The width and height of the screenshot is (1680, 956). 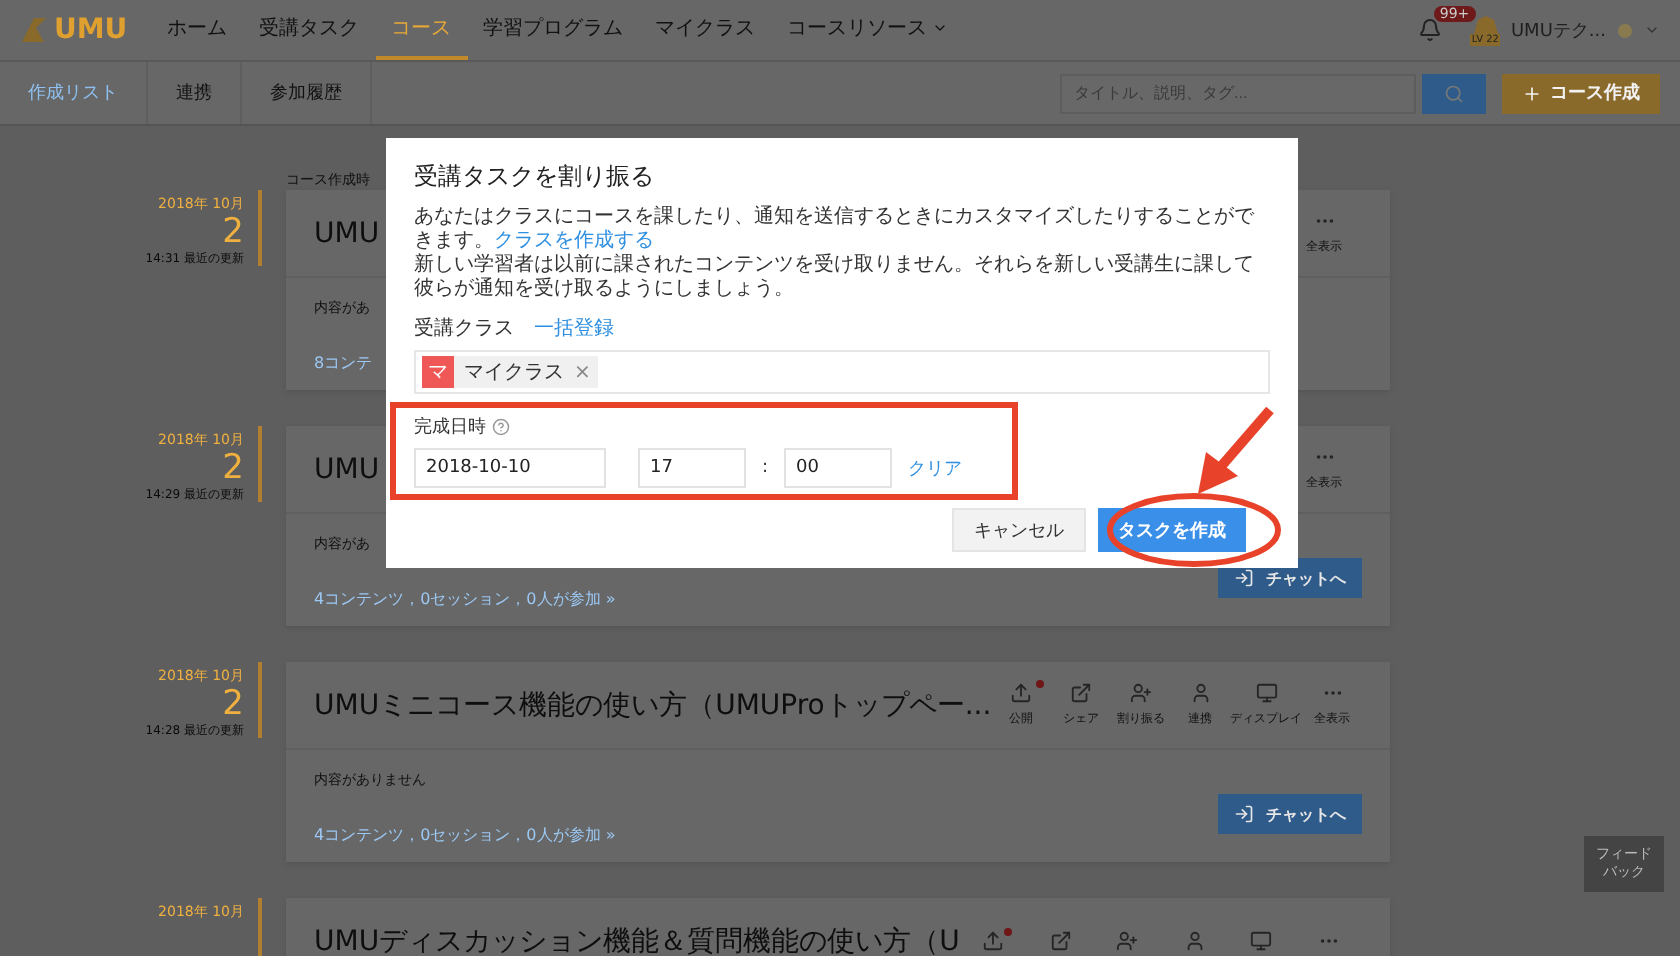 I want to click on hour-field: 17, so click(x=692, y=468).